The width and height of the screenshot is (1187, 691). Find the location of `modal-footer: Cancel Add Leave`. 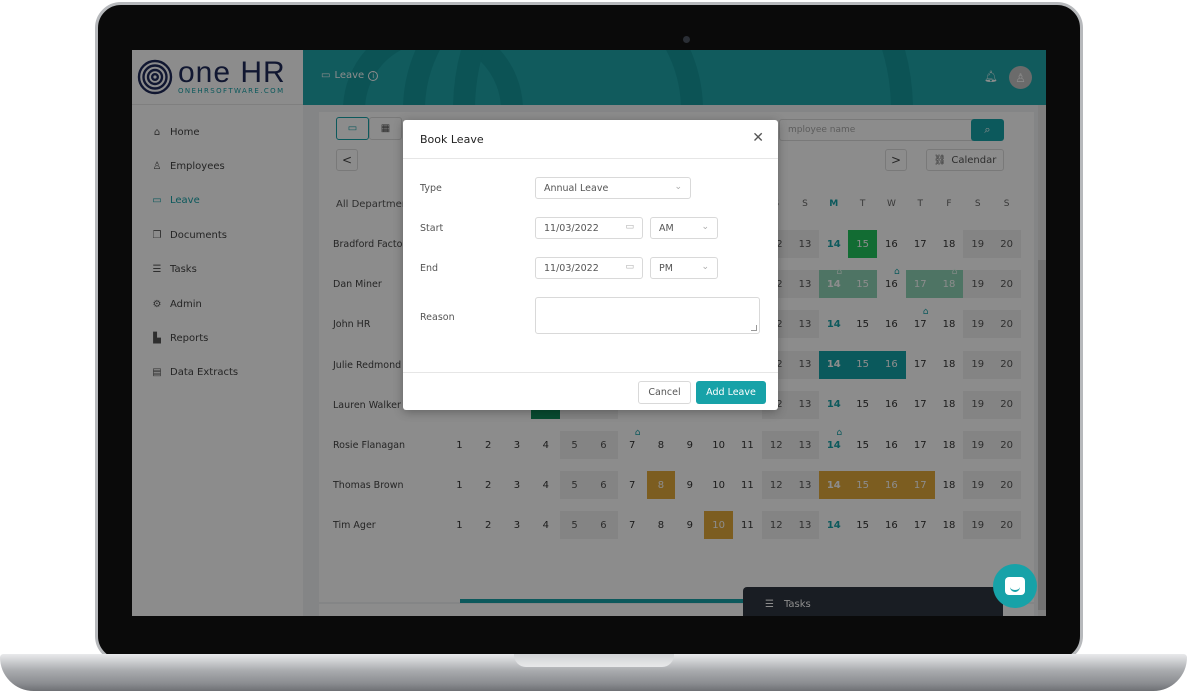

modal-footer: Cancel Add Leave is located at coordinates (590, 391).